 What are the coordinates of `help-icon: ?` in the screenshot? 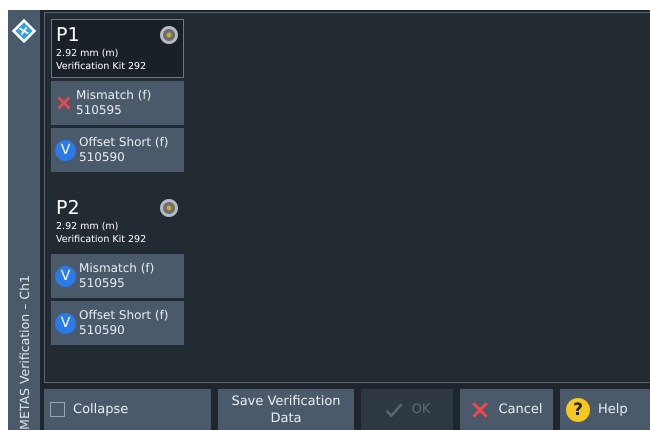 It's located at (578, 410).